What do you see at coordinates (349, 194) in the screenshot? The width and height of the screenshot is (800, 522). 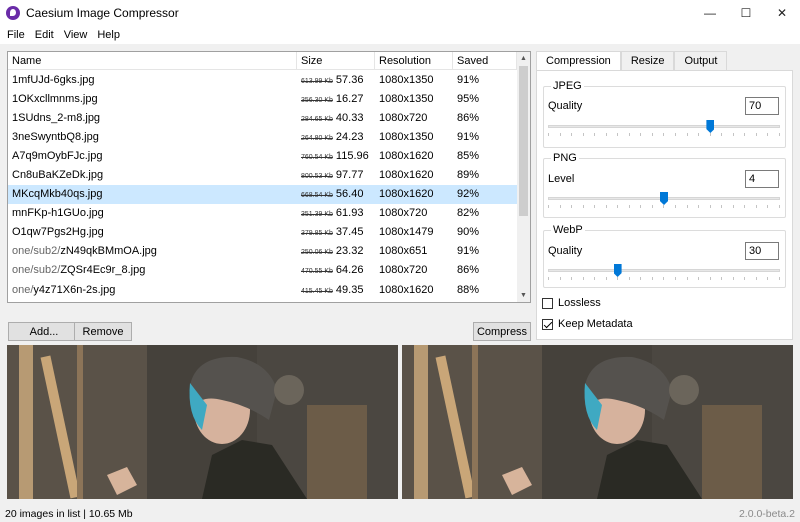 I see `compressed-size: 56.40` at bounding box center [349, 194].